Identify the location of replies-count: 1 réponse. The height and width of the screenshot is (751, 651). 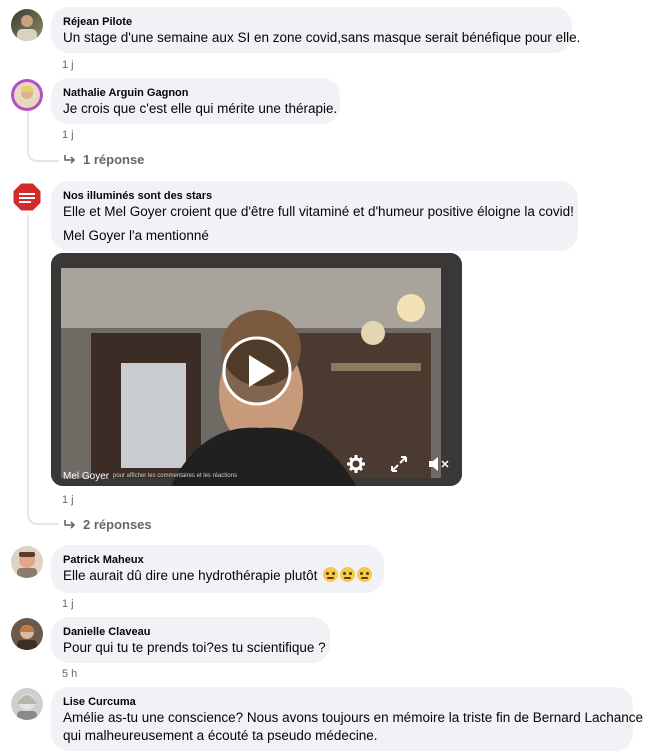
(114, 159).